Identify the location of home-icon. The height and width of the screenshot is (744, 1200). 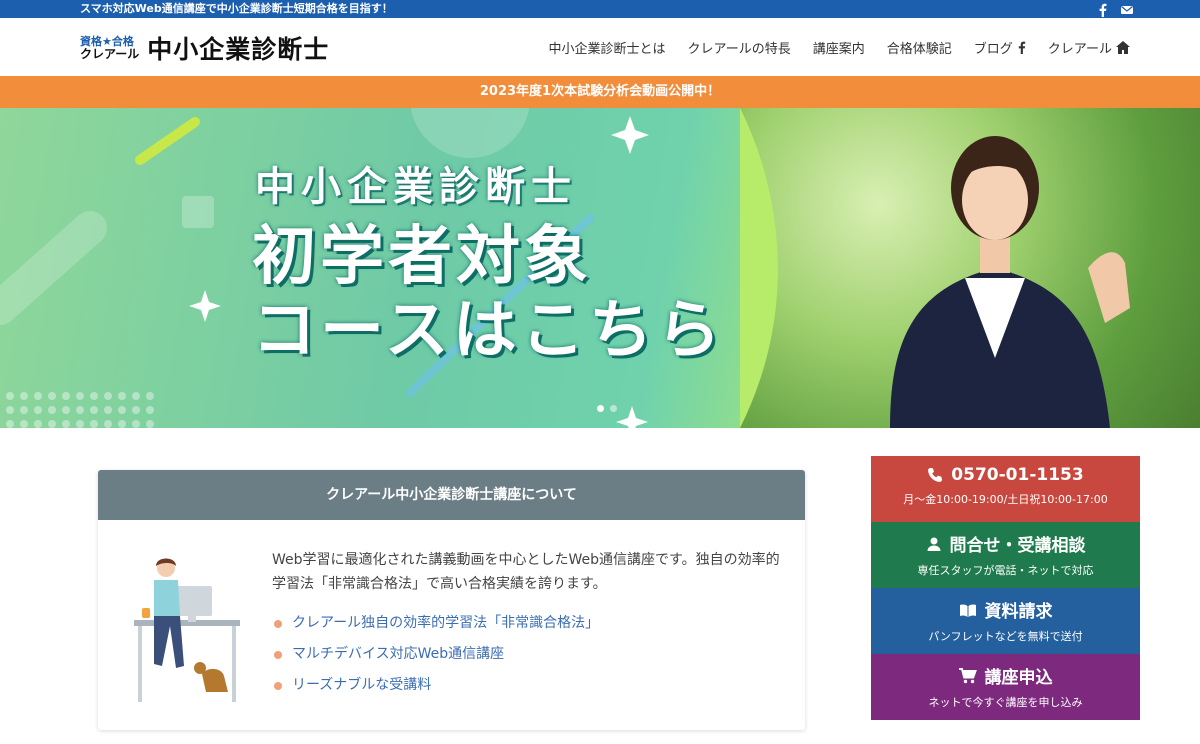
(1123, 47).